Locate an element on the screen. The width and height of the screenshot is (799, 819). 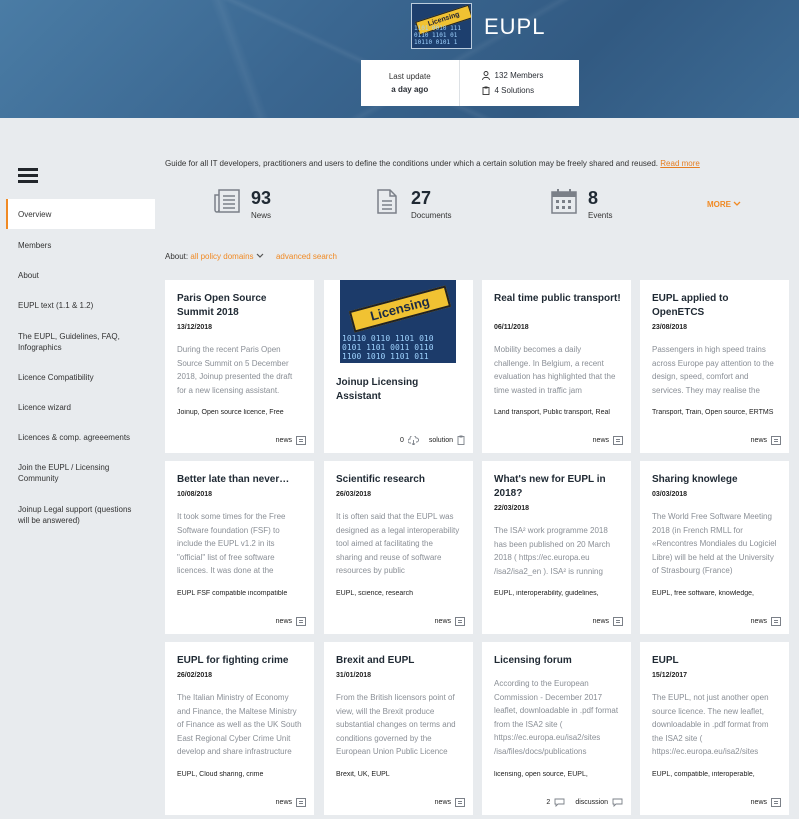
card-title: EUPL for fighting crime is located at coordinates (240, 661).